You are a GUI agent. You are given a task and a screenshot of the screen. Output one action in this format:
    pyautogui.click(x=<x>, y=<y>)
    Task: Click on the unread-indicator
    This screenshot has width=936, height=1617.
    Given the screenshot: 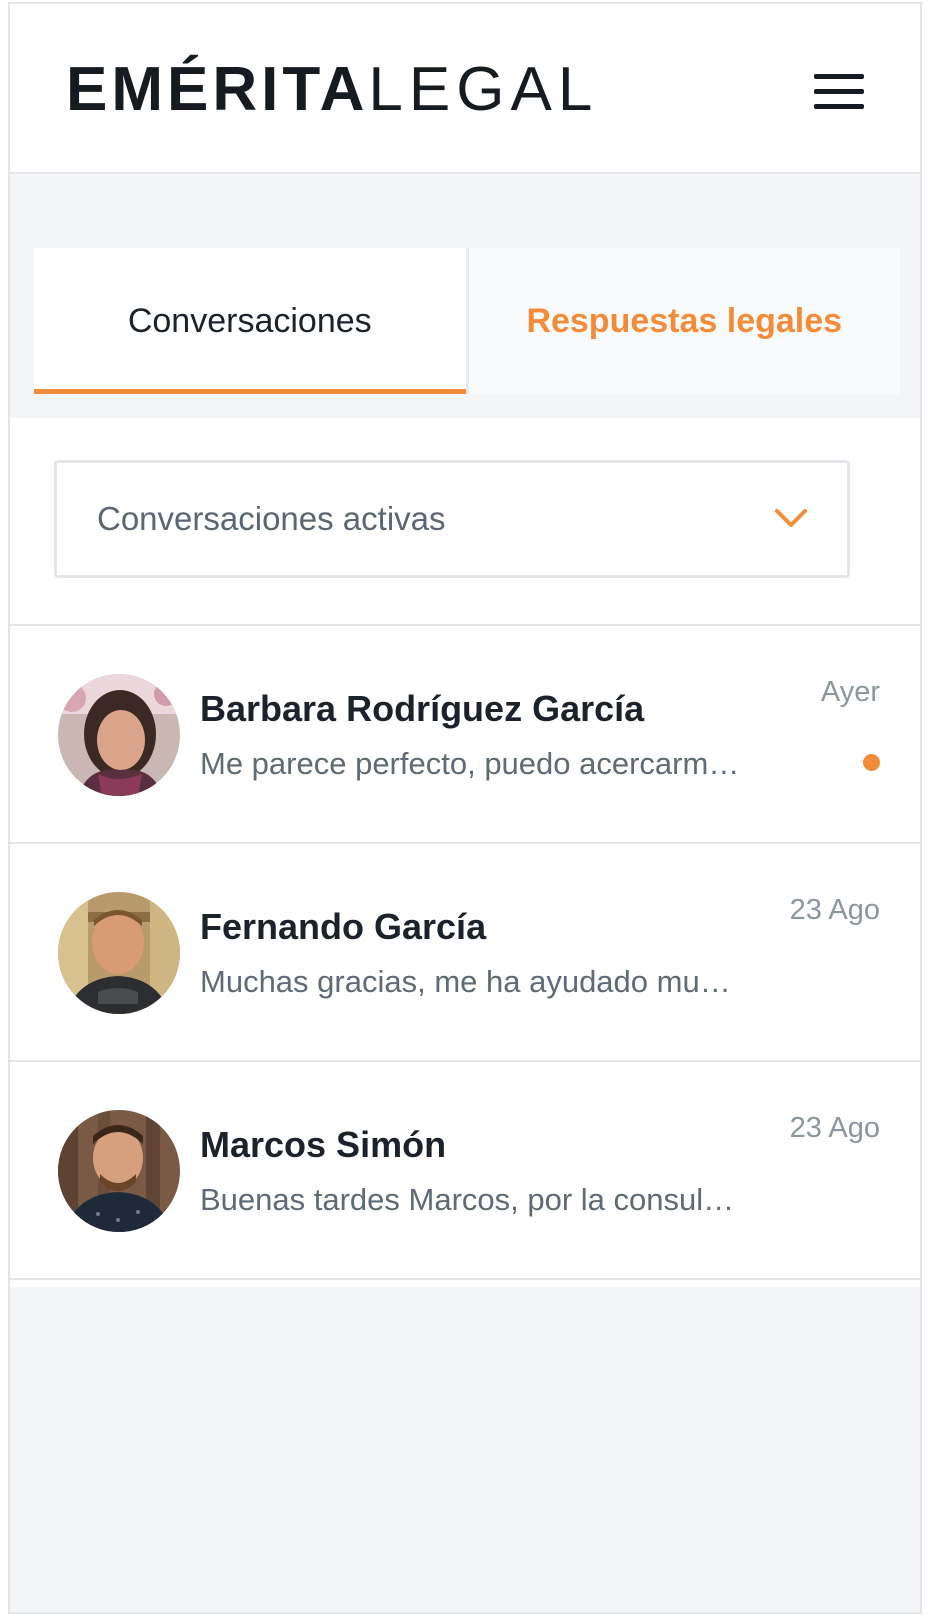 What is the action you would take?
    pyautogui.click(x=871, y=762)
    